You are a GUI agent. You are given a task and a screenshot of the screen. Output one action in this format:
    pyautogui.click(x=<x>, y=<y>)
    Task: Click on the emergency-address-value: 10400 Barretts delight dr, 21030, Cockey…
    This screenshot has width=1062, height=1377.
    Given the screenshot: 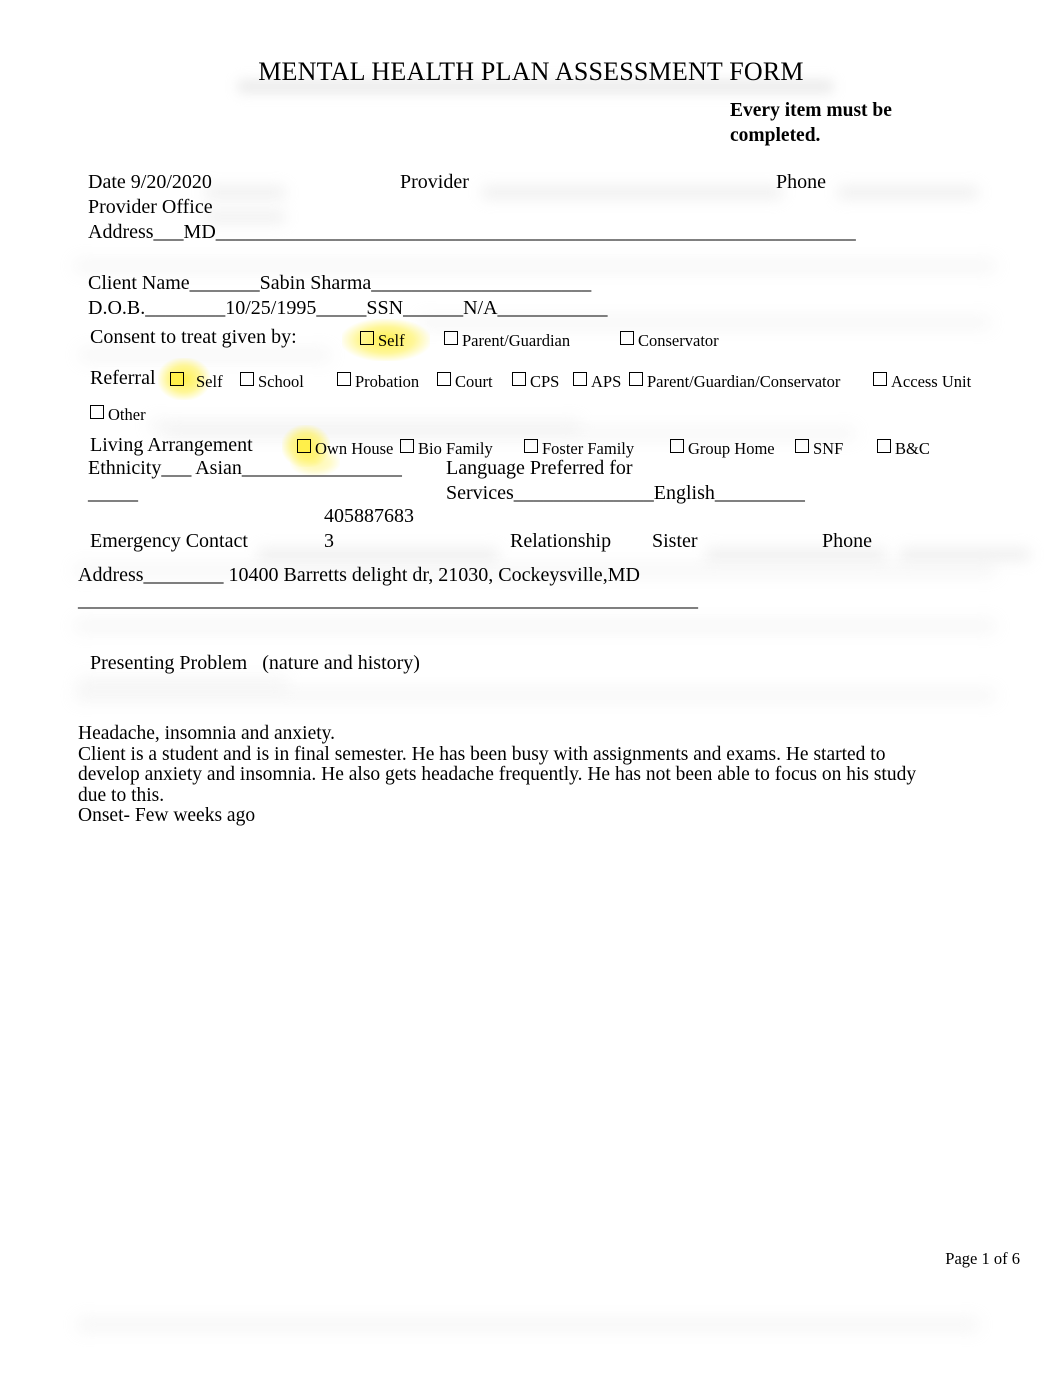 What is the action you would take?
    pyautogui.click(x=434, y=575)
    